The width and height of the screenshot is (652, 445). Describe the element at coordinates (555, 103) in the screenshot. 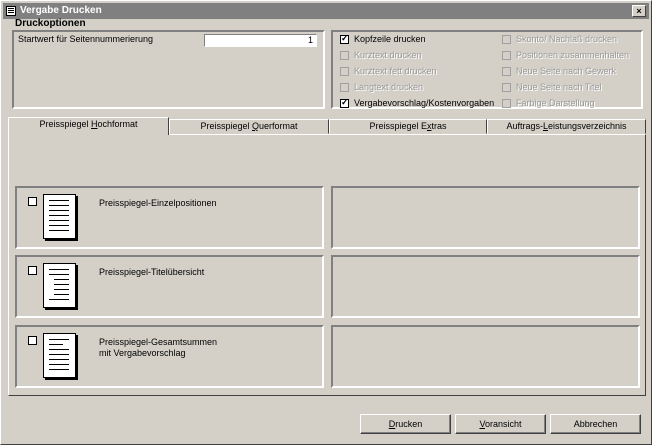

I see `option-label: Farbige Darstellung` at that location.